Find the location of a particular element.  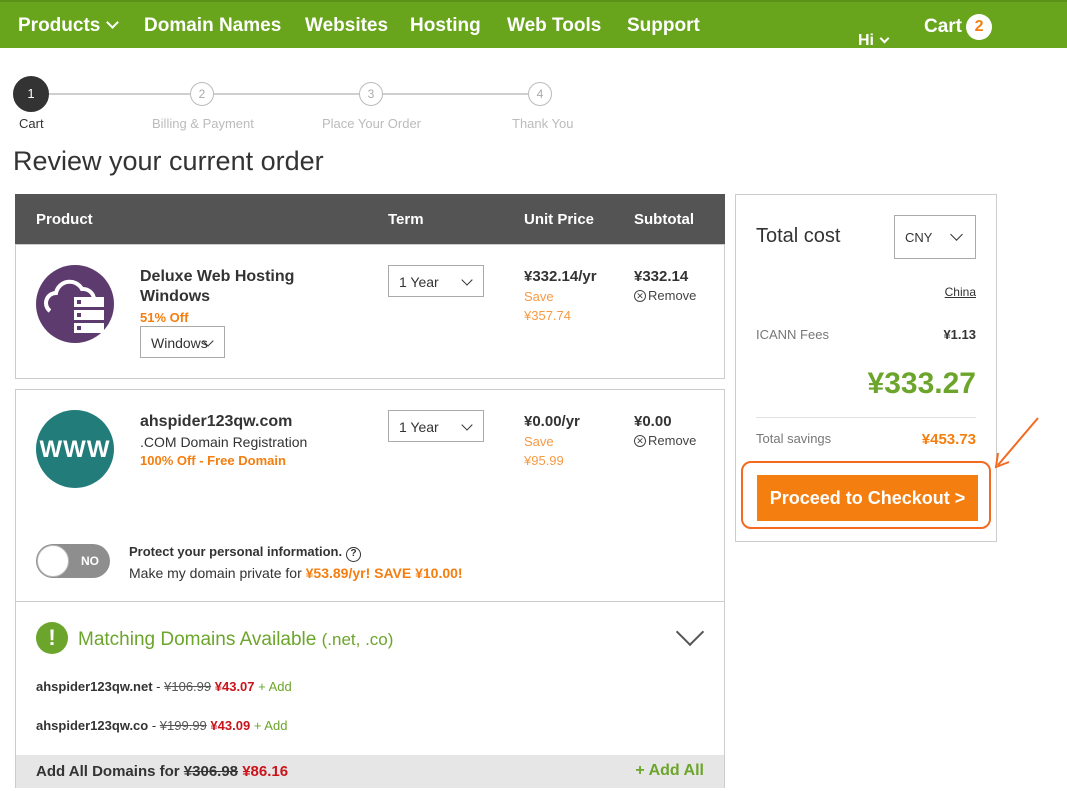

annotation-highlight is located at coordinates (866, 495).